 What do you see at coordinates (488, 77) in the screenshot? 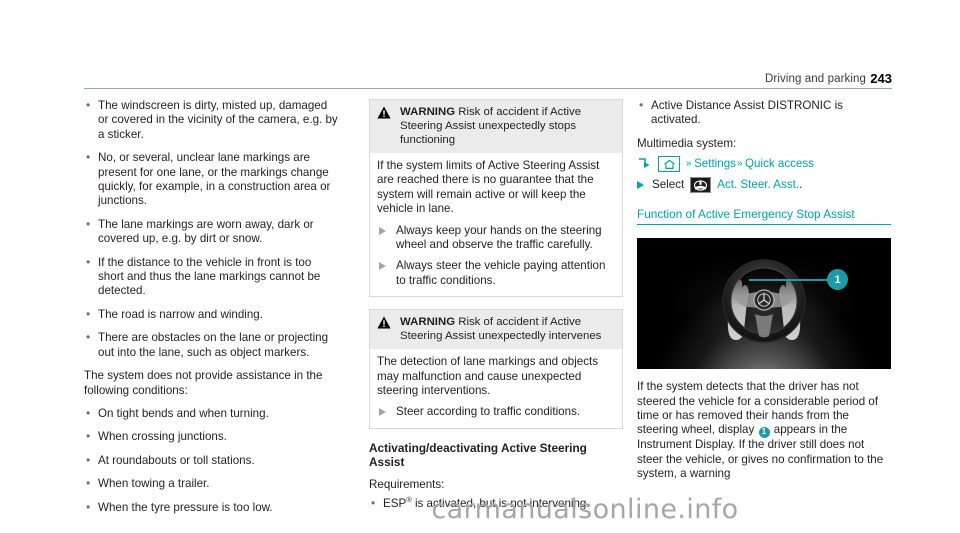
I see `page-header: Driving and parking 243` at bounding box center [488, 77].